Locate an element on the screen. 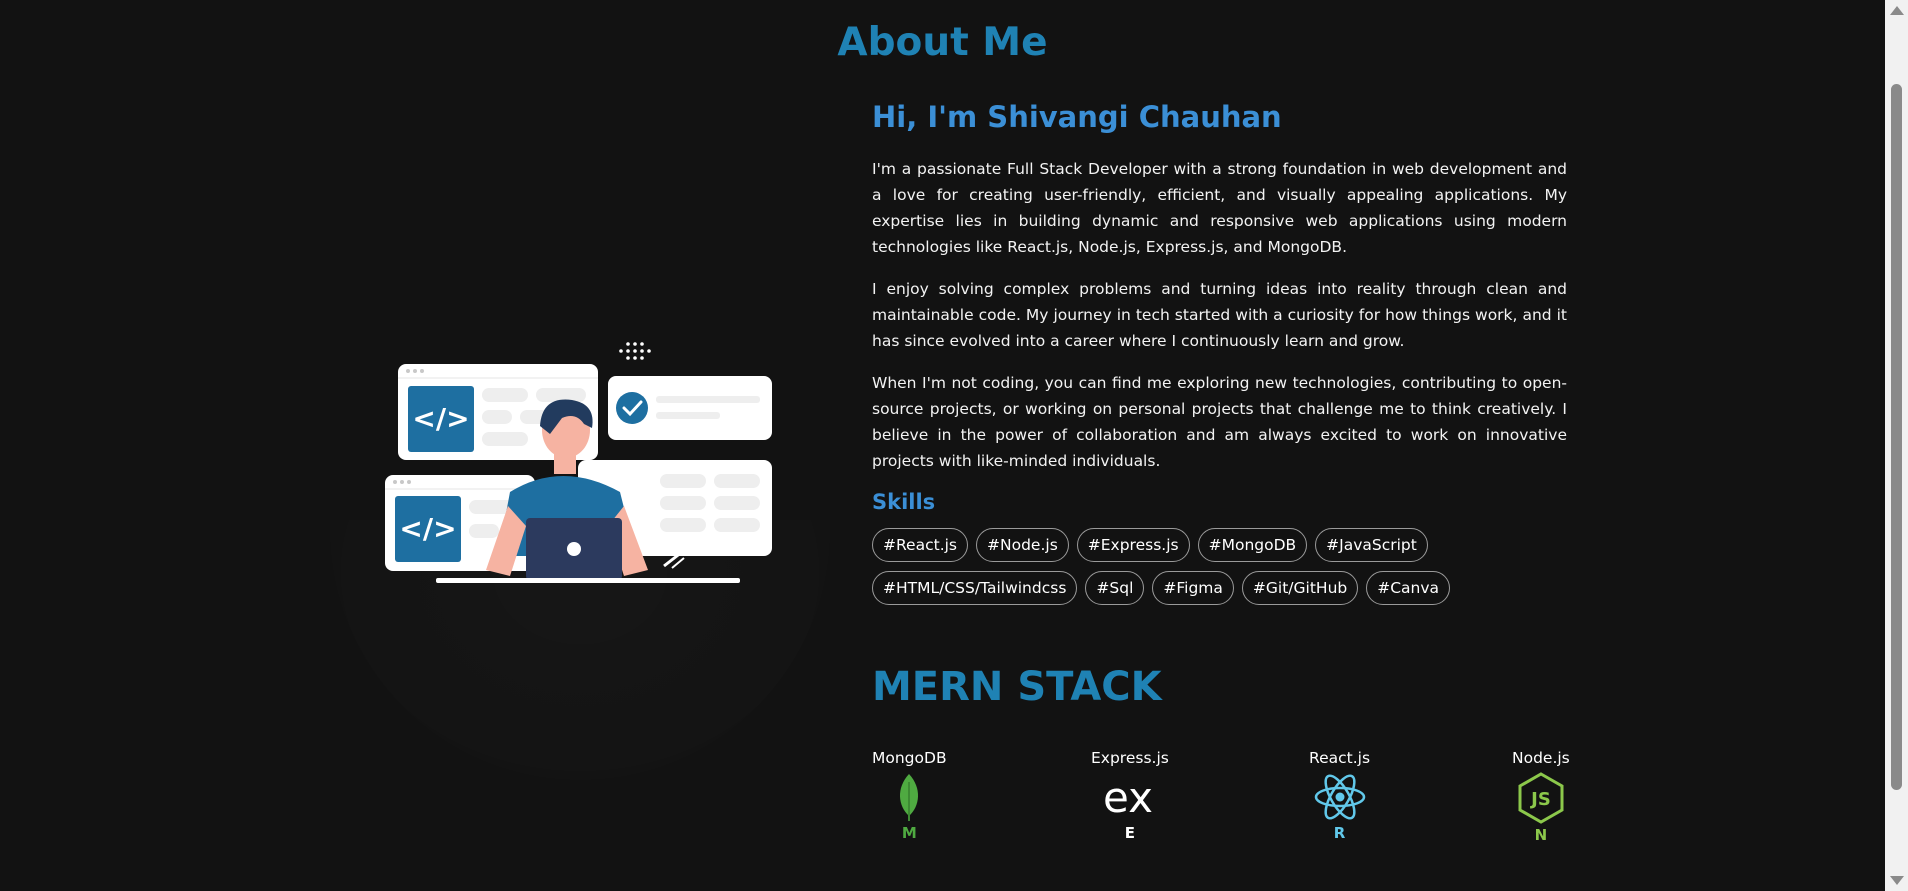 This screenshot has height=891, width=1908. stack-letter-r: R is located at coordinates (1339, 833).